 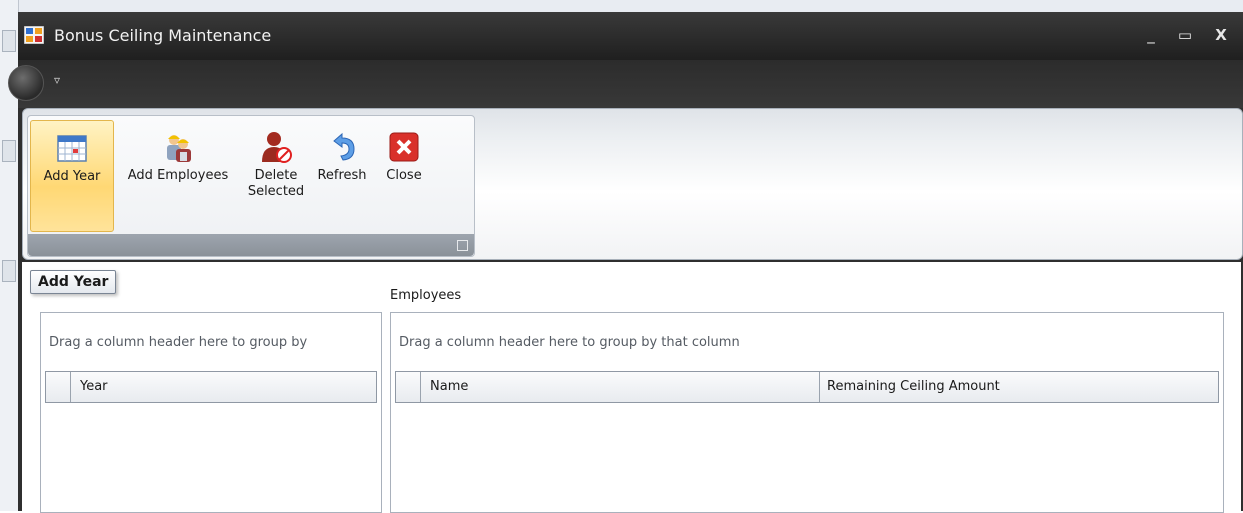 I want to click on close-label: Close, so click(x=404, y=175).